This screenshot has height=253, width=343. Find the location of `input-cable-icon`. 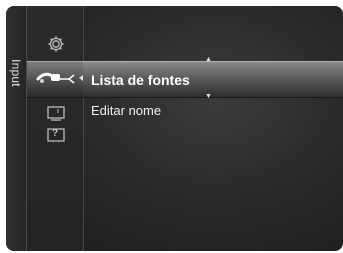

input-cable-icon is located at coordinates (56, 78).